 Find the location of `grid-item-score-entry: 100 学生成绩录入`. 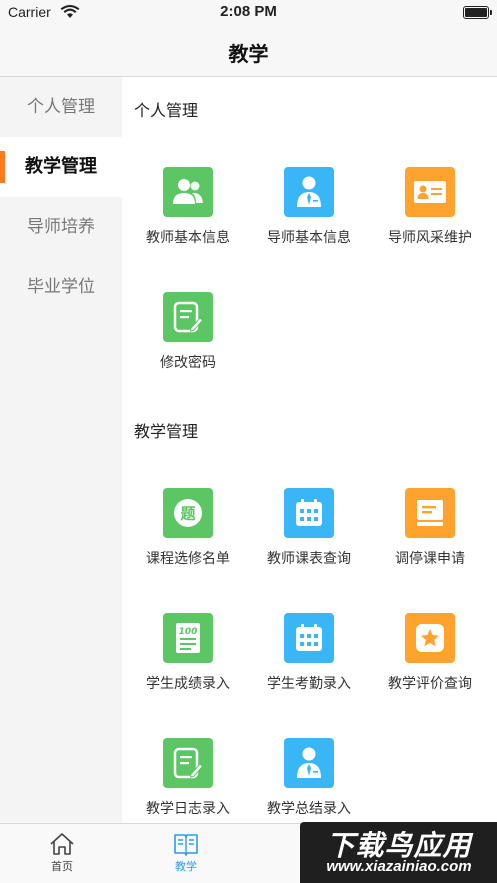

grid-item-score-entry: 100 学生成绩录入 is located at coordinates (188, 658).